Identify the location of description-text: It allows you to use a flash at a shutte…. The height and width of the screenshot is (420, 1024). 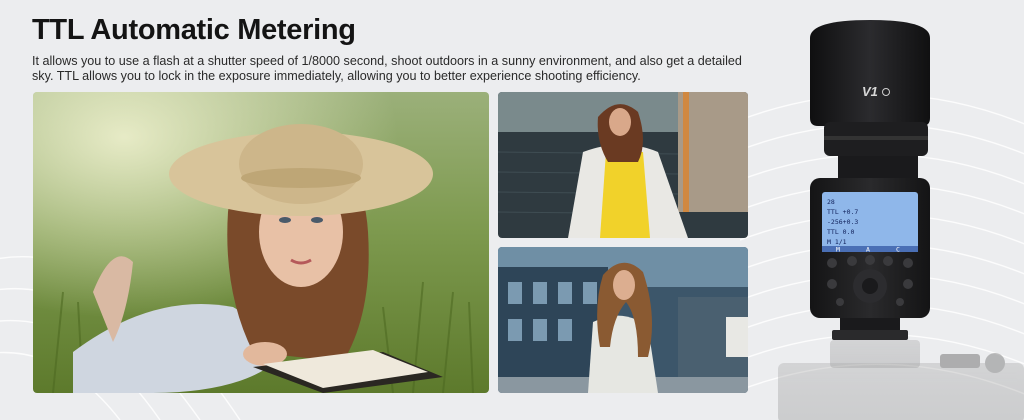
(387, 68).